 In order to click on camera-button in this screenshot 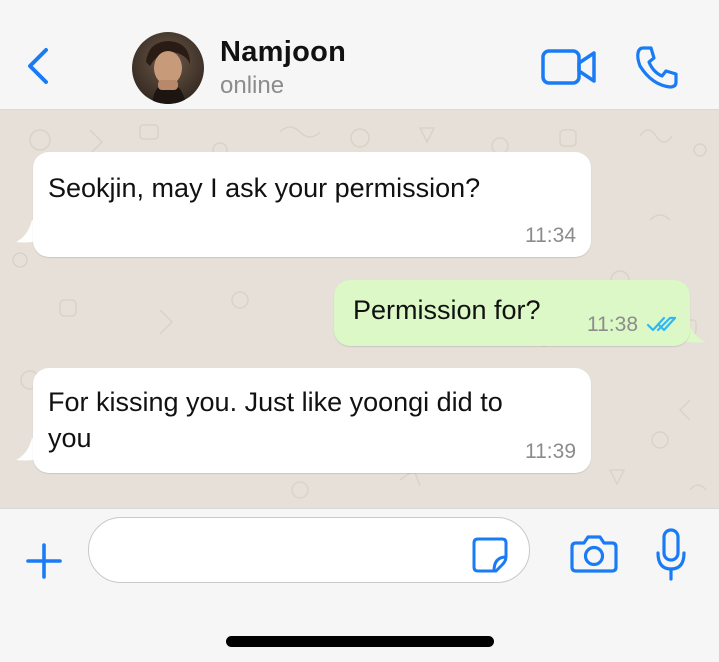, I will do `click(594, 554)`.